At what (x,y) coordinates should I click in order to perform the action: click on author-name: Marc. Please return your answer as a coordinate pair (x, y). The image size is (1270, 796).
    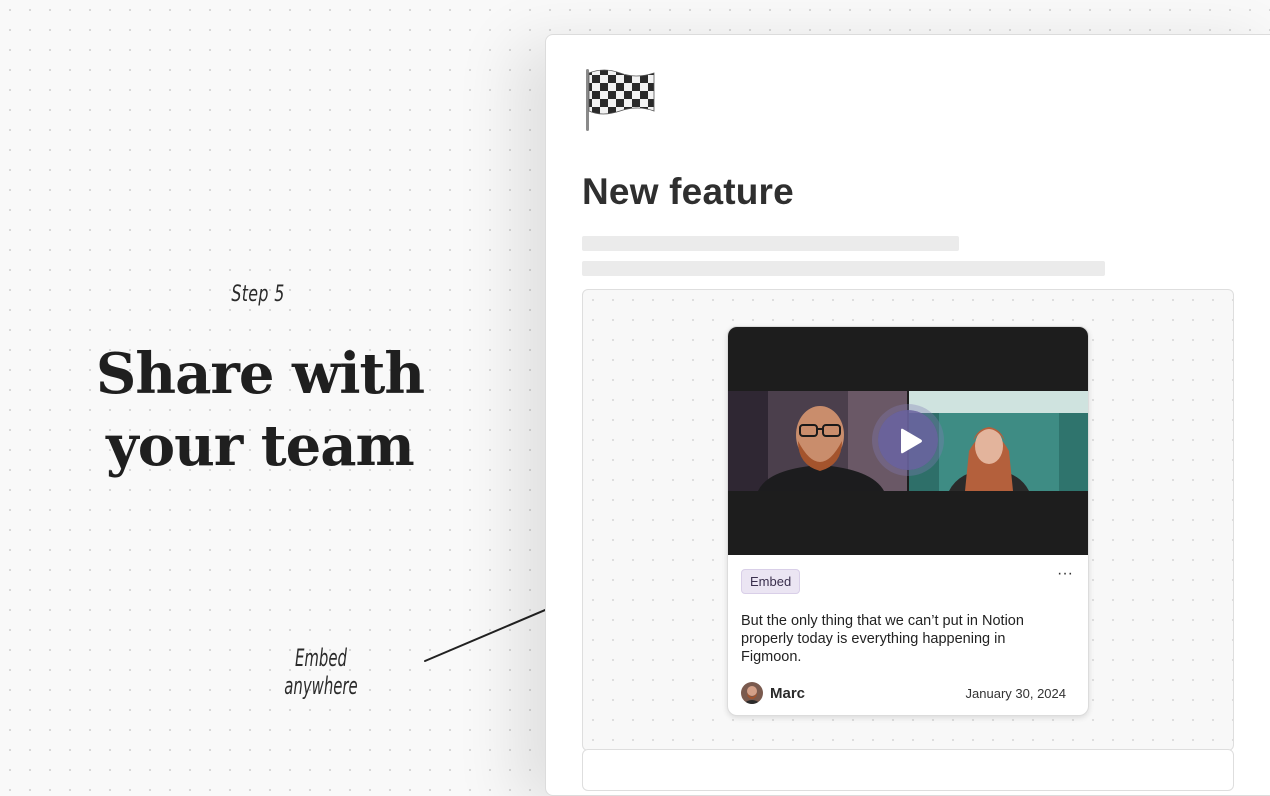
    Looking at the image, I should click on (788, 693).